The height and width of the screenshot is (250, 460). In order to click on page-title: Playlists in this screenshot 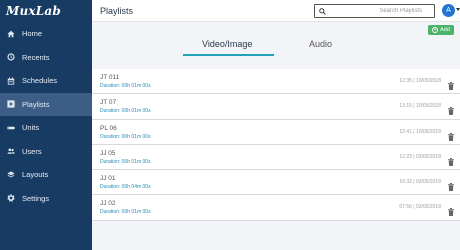, I will do `click(117, 11)`.